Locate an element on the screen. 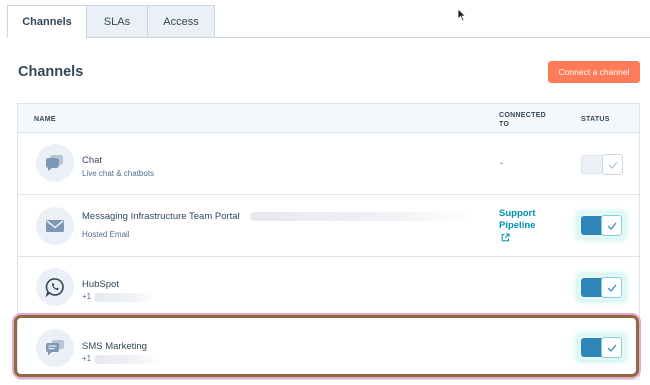 The width and height of the screenshot is (650, 385). channel-name: SMS Marketing is located at coordinates (114, 346).